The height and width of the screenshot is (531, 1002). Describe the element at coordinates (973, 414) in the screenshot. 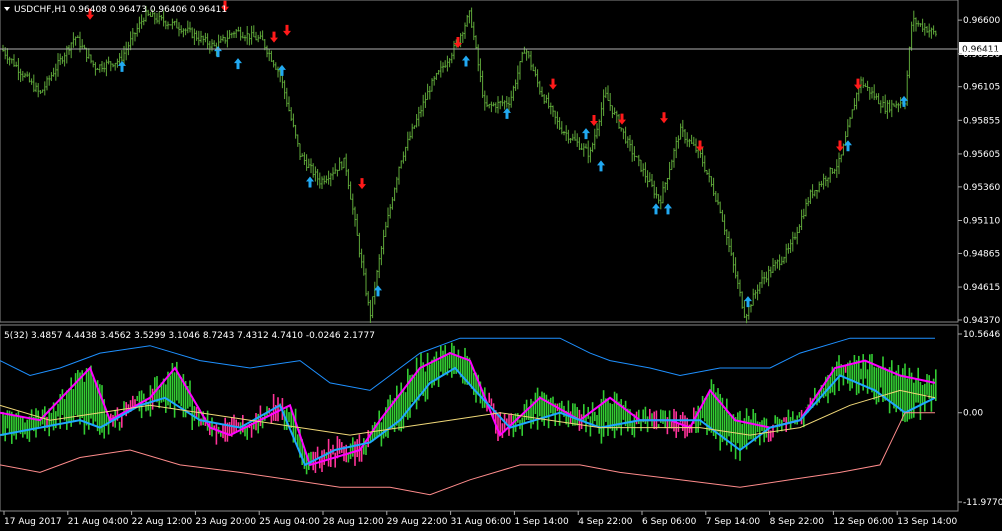

I see `indicator-tick-label: 0.00` at that location.